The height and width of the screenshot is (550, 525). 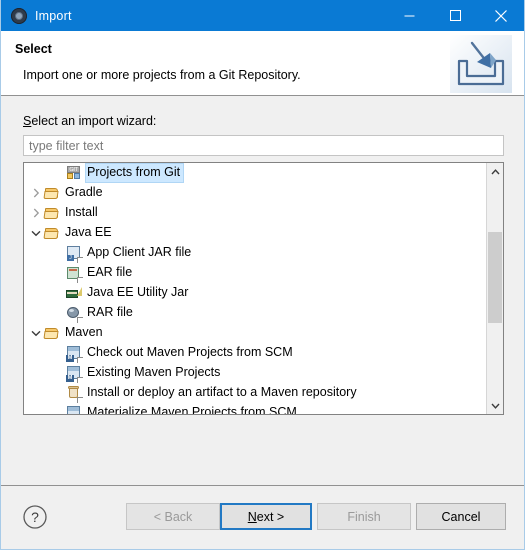 I want to click on tree-item: RAR file, so click(x=255, y=313).